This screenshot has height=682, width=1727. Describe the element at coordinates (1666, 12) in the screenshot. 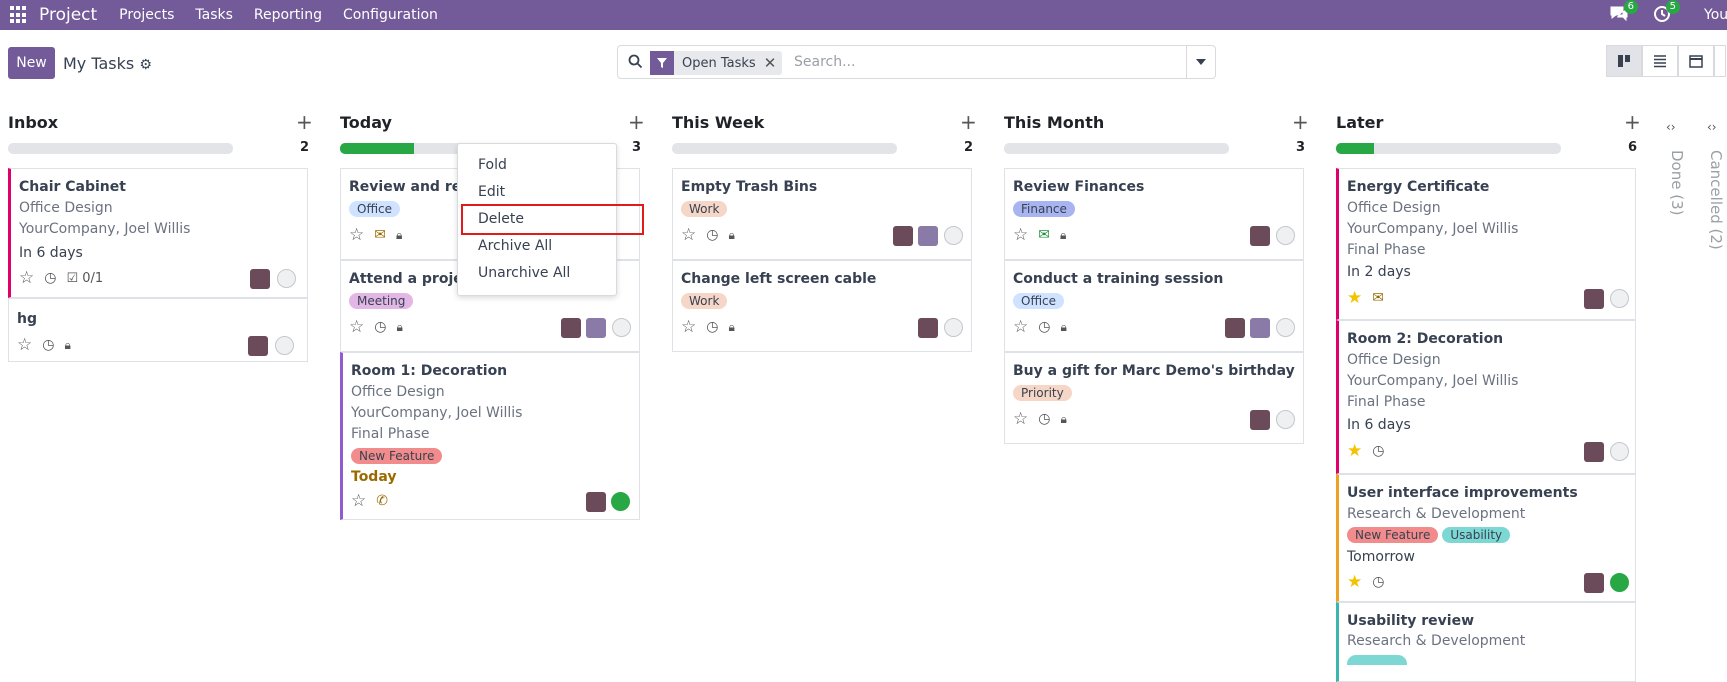

I see `activity-icon: 5` at that location.